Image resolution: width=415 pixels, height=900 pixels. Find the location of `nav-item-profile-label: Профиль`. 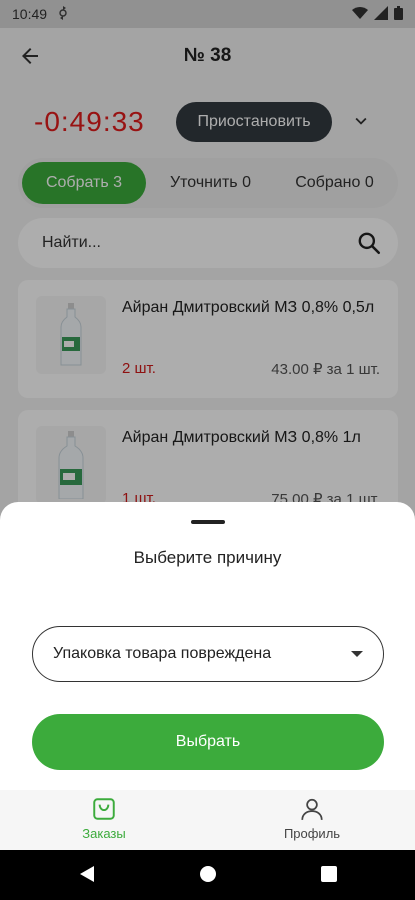

nav-item-profile-label: Профиль is located at coordinates (312, 833).